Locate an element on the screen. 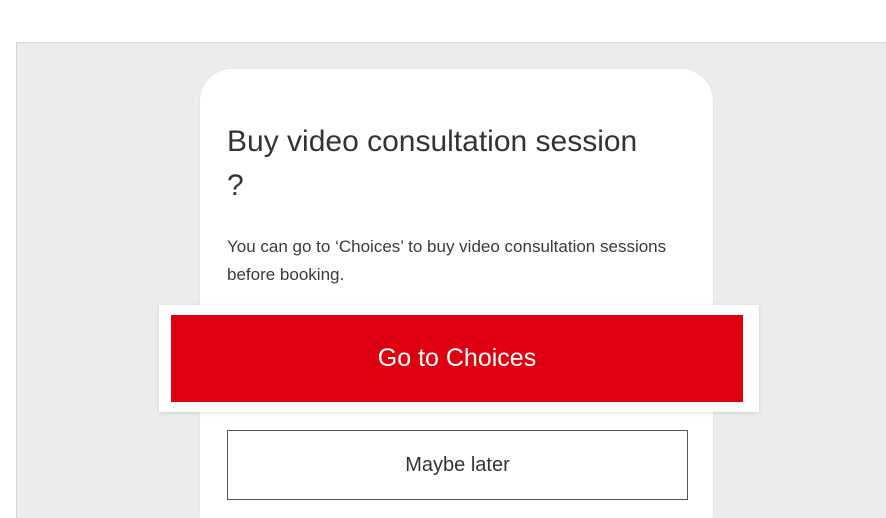  dialog-title: Buy video consultation session ? is located at coordinates (432, 163).